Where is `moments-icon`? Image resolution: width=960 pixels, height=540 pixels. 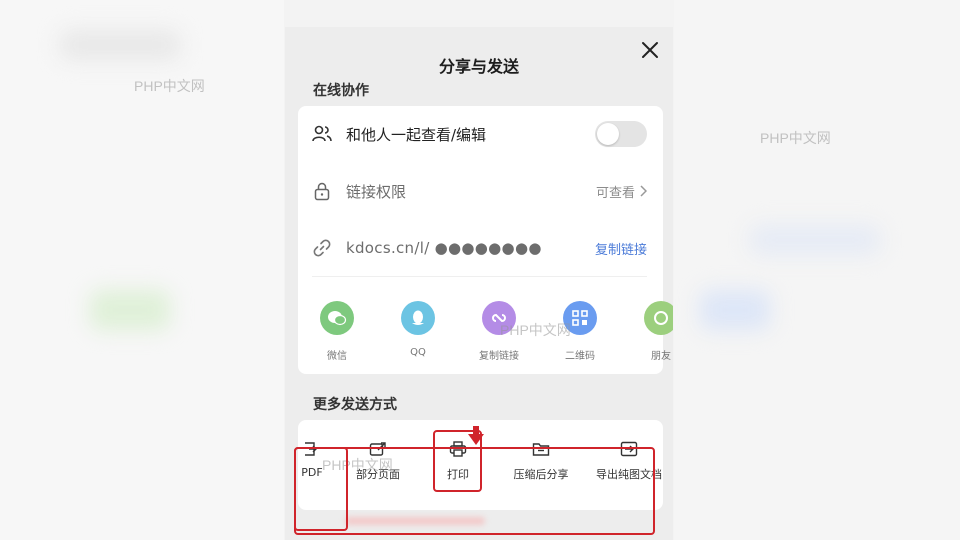 moments-icon is located at coordinates (658, 318).